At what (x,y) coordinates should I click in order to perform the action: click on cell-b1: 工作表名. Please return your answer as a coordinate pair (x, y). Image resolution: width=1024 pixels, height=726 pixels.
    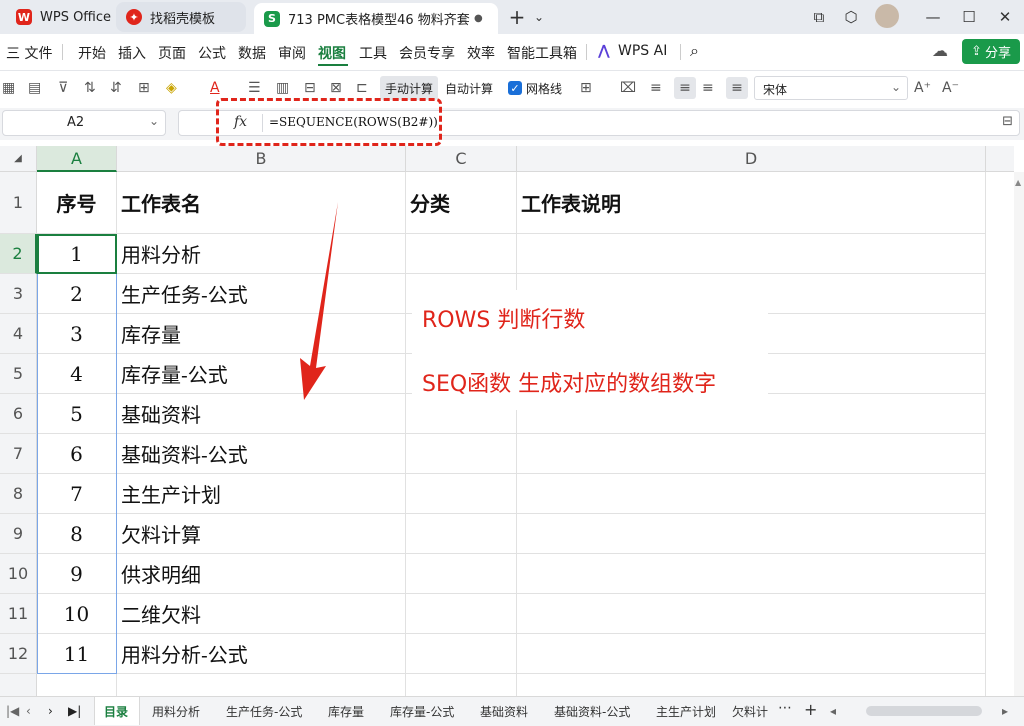
    Looking at the image, I should click on (261, 203).